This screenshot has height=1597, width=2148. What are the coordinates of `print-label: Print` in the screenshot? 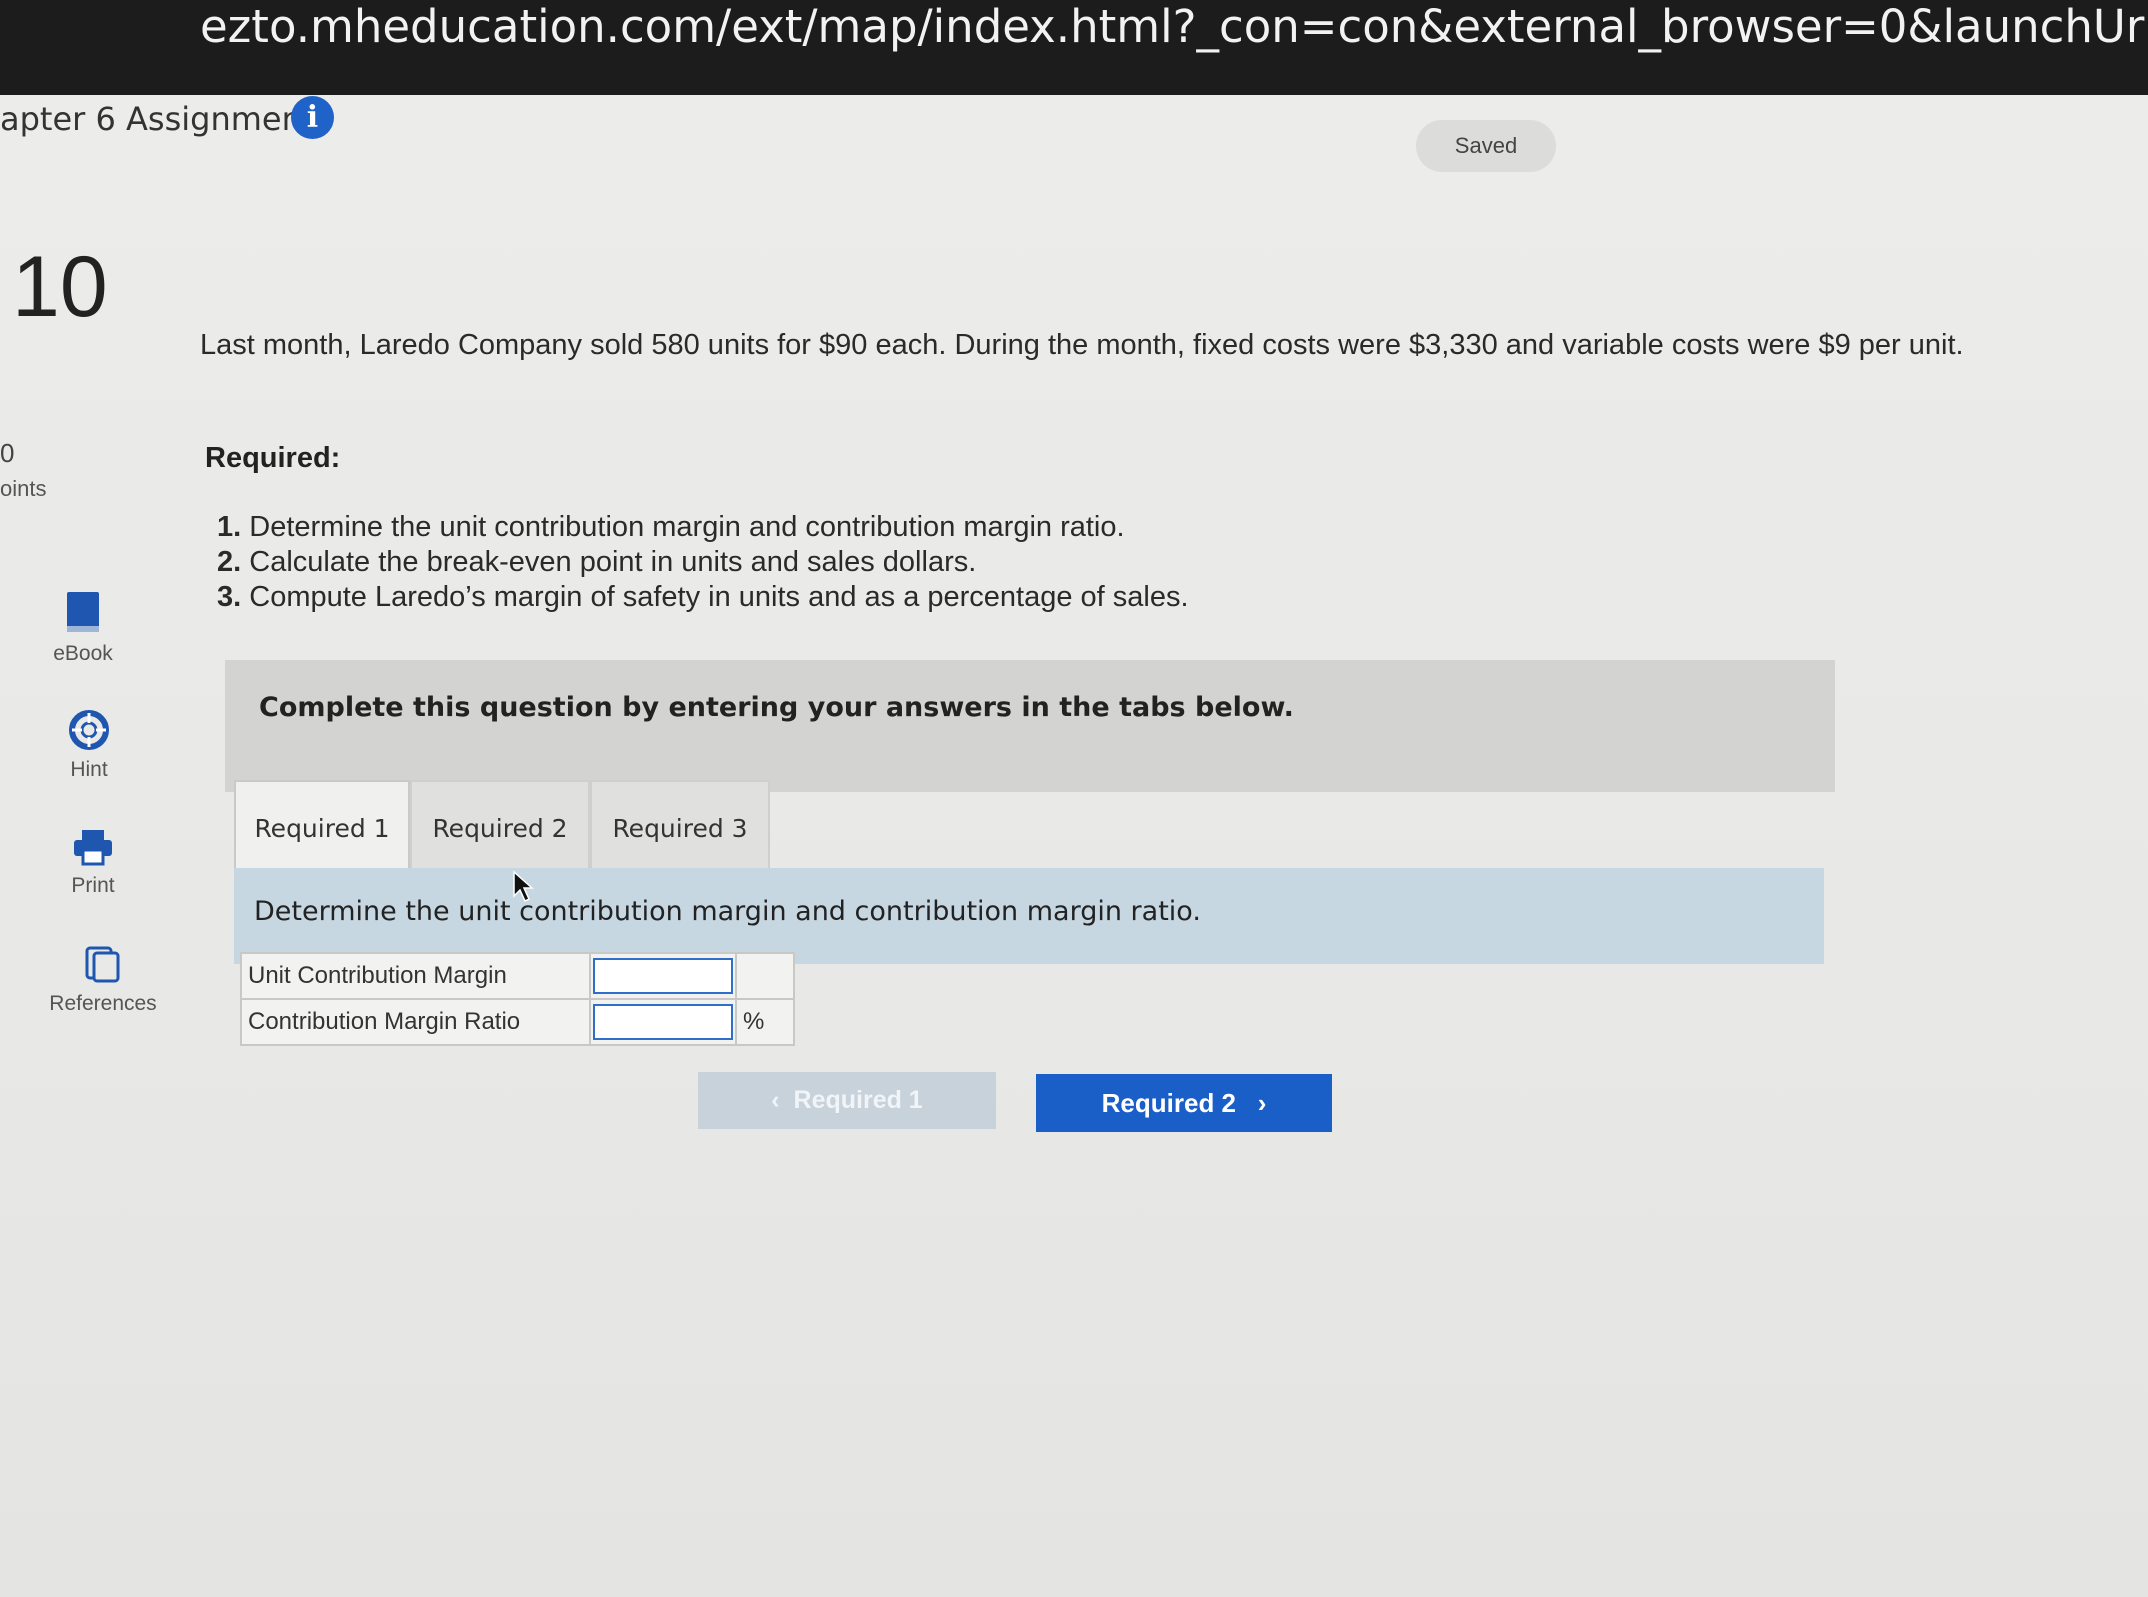 It's located at (93, 885).